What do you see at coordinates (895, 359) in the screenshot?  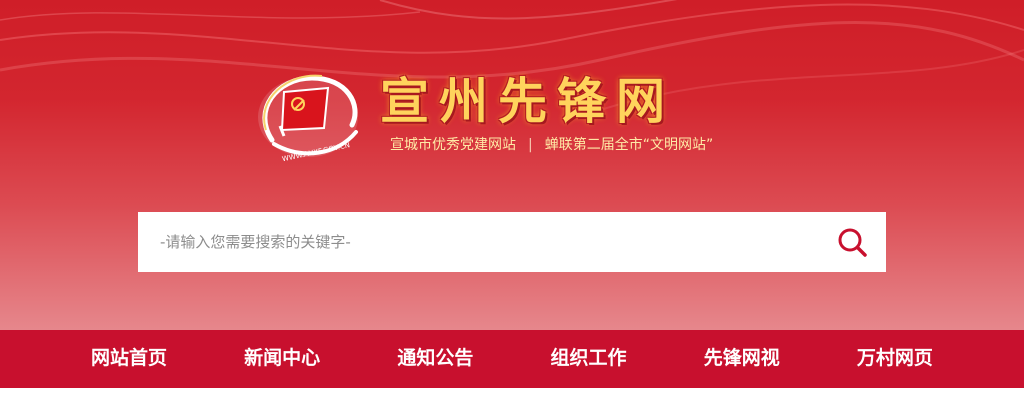 I see `nav-item-village-pages: 万村网页` at bounding box center [895, 359].